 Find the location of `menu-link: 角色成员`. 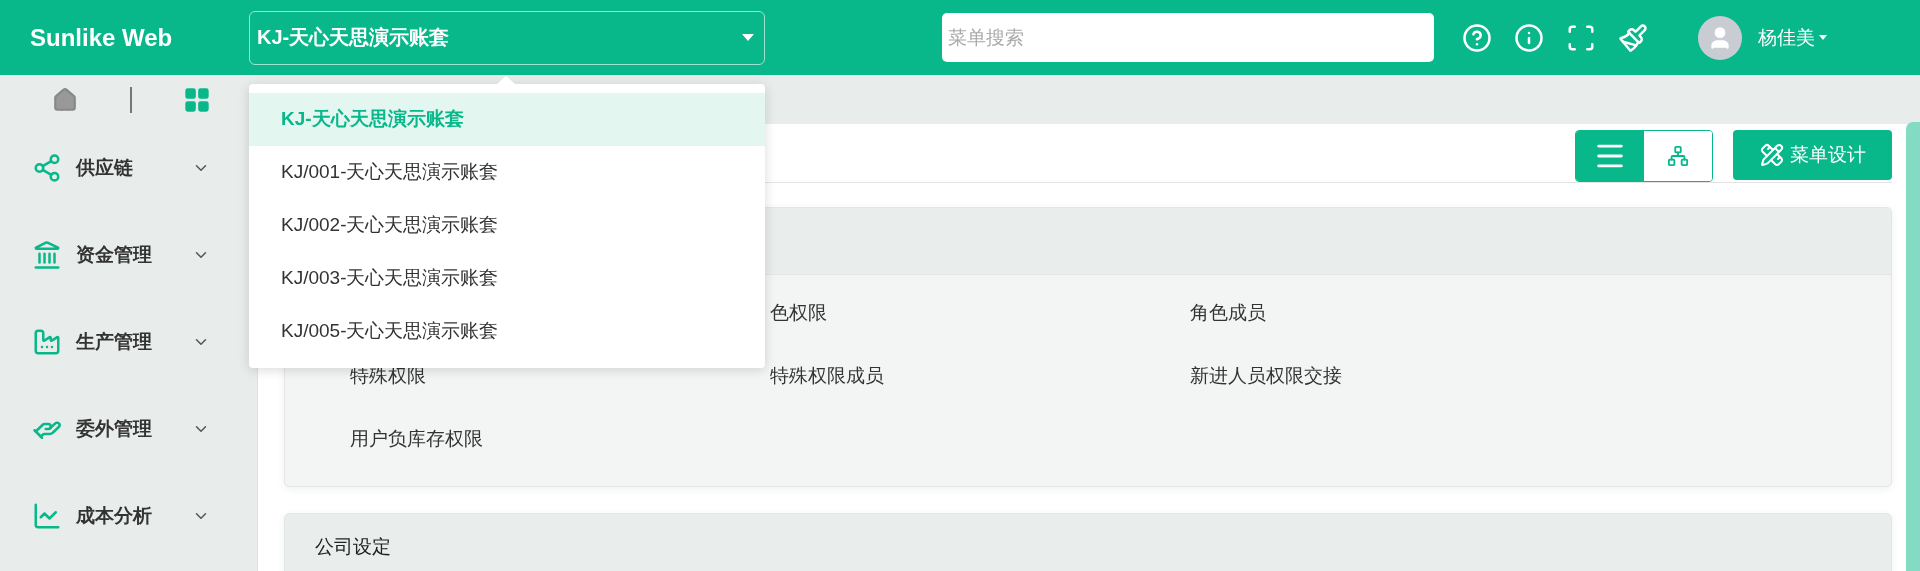

menu-link: 角色成员 is located at coordinates (1228, 312).